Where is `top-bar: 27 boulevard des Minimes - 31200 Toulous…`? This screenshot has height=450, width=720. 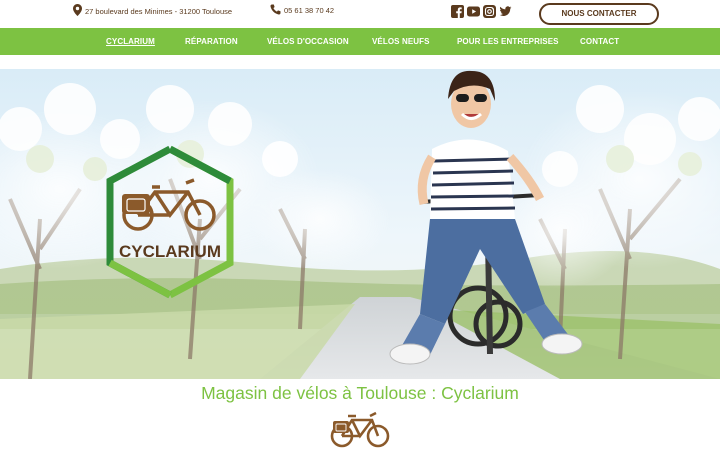 top-bar: 27 boulevard des Minimes - 31200 Toulous… is located at coordinates (360, 14).